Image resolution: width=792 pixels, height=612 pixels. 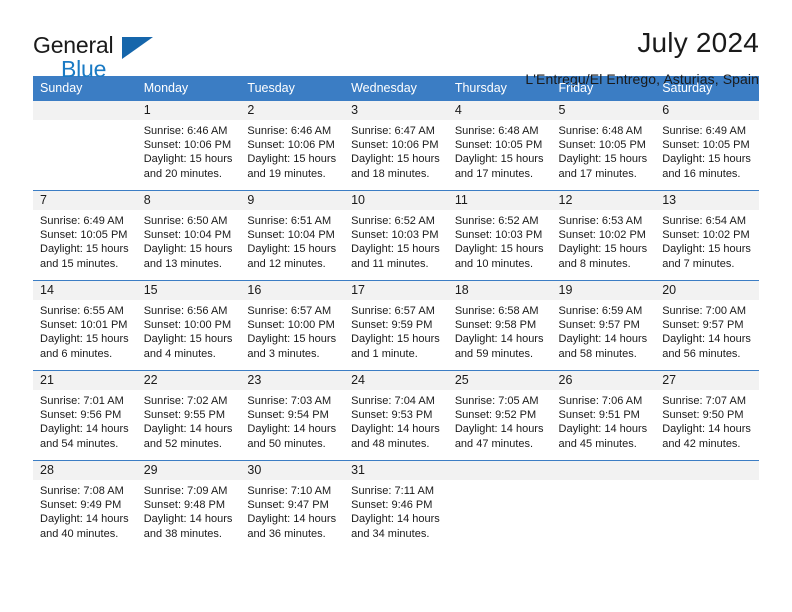 I want to click on daylight-text-line2: and 7 minutes., so click(x=698, y=263).